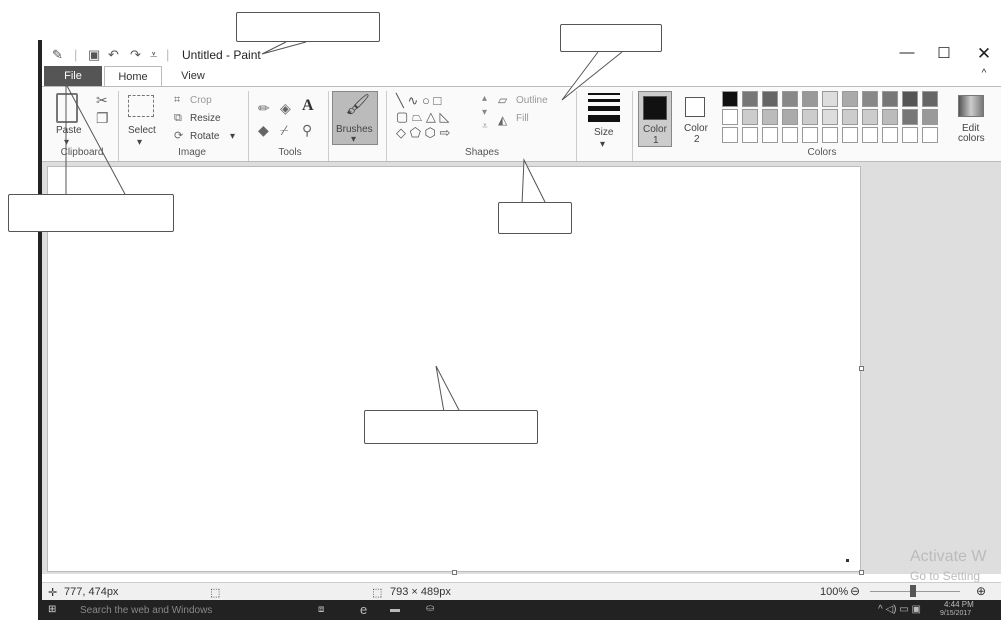 This screenshot has height=620, width=1001. I want to click on callout-box-canvas, so click(451, 427).